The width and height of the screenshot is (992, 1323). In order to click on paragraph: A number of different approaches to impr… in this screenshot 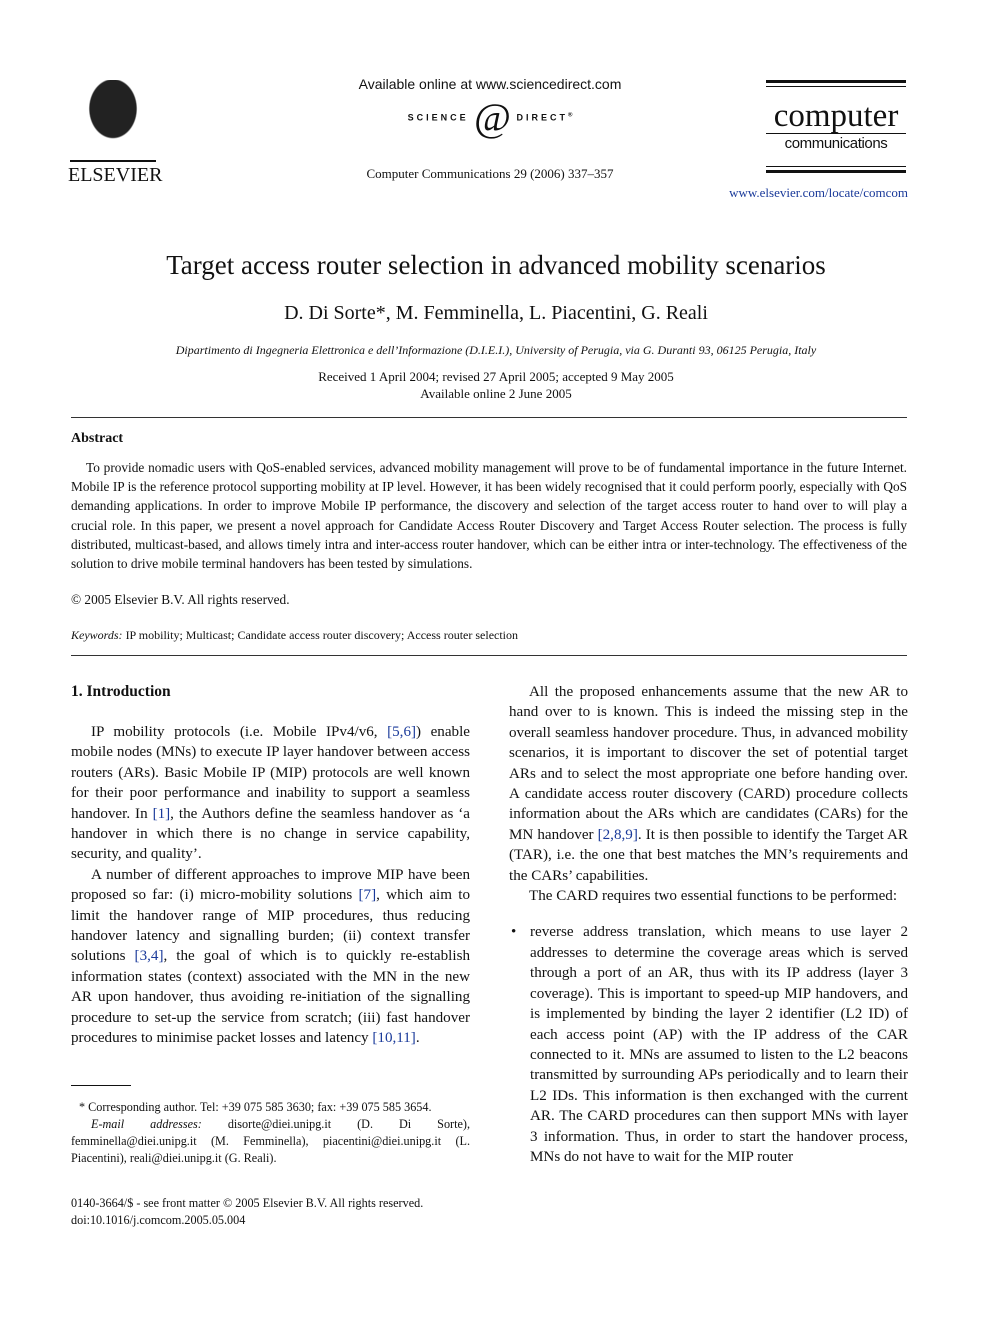, I will do `click(270, 957)`.